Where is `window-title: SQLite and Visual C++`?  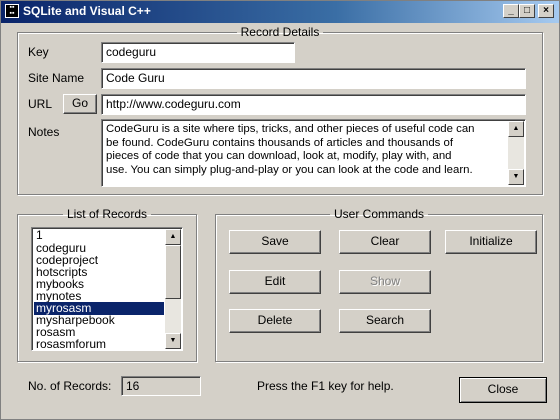 window-title: SQLite and Visual C++ is located at coordinates (87, 11).